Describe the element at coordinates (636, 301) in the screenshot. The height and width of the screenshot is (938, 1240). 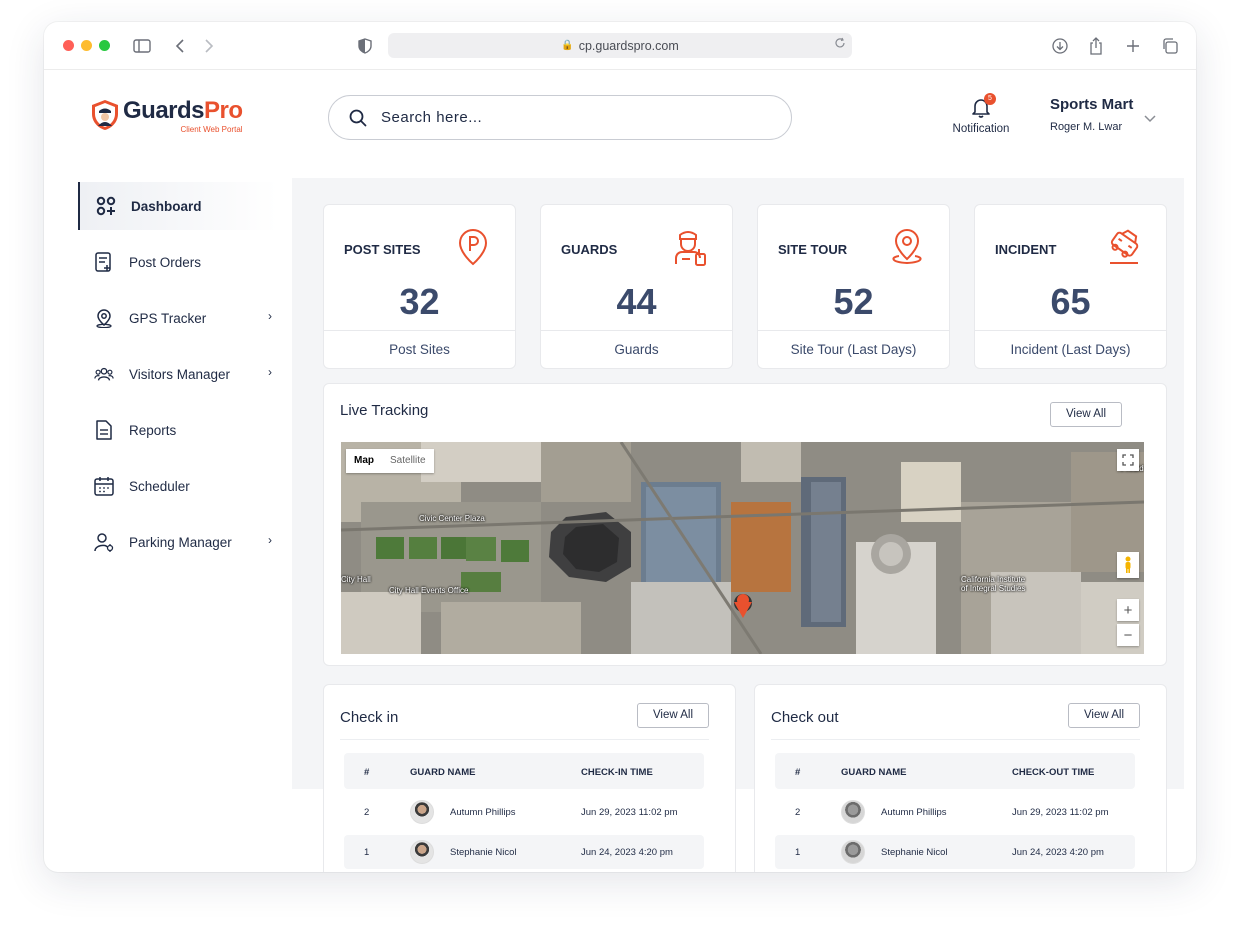
I see `stat-value: 44` at that location.